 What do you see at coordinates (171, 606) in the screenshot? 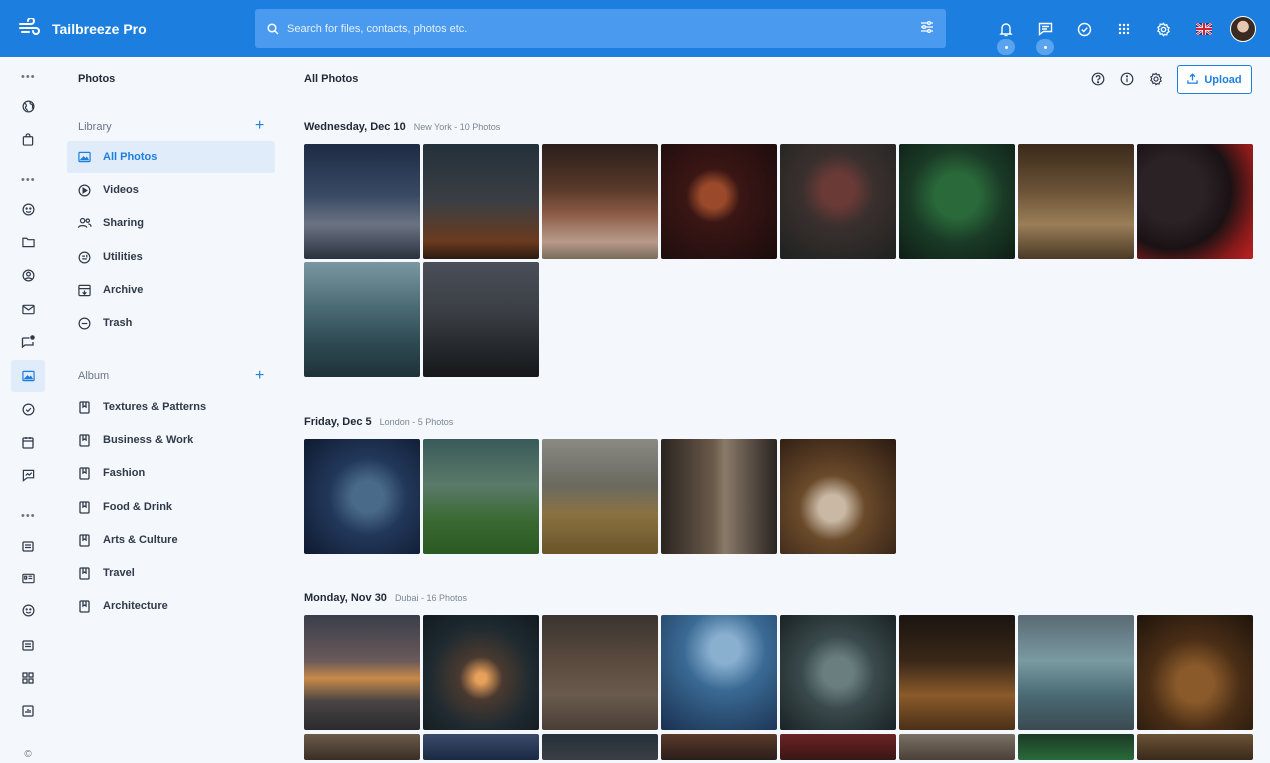
I see `album-item-architecture: Architecture` at bounding box center [171, 606].